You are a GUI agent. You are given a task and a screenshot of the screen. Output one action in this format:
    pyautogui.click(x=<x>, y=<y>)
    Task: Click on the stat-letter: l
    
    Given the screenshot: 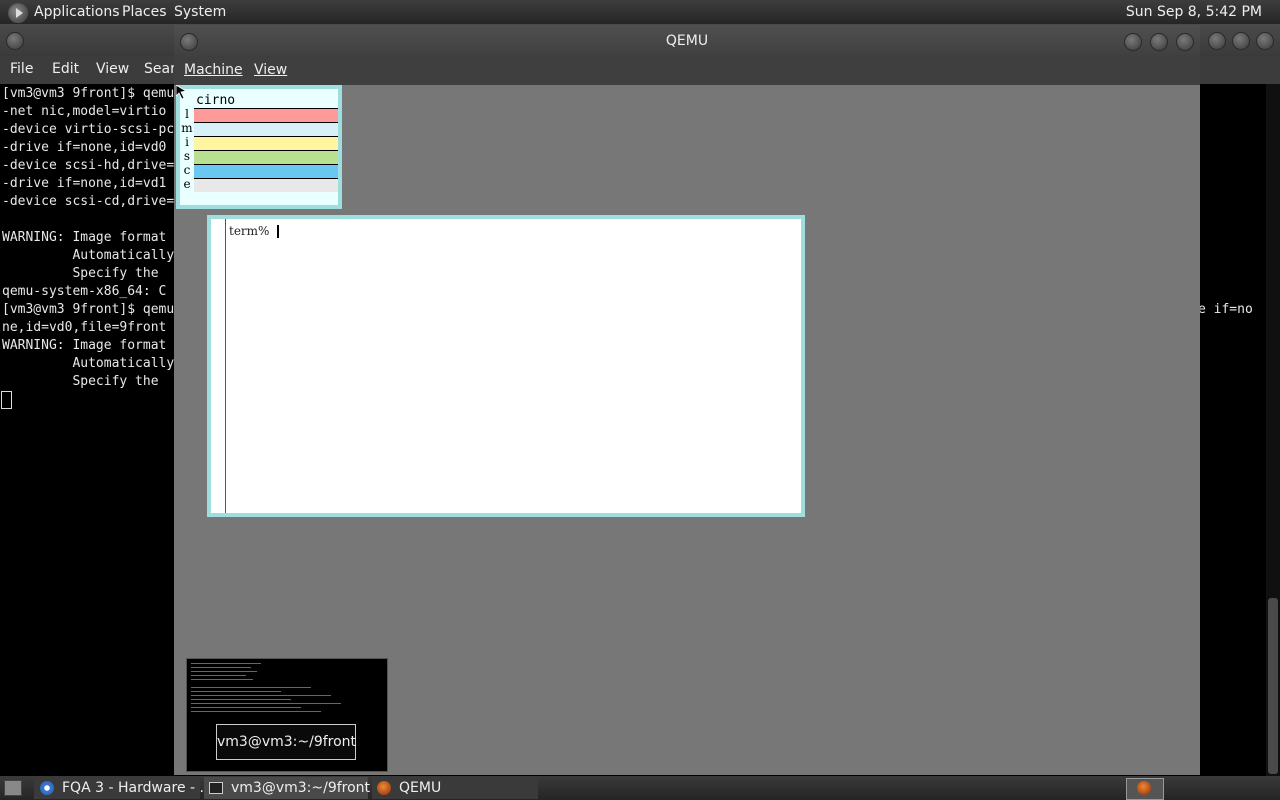 What is the action you would take?
    pyautogui.click(x=187, y=114)
    